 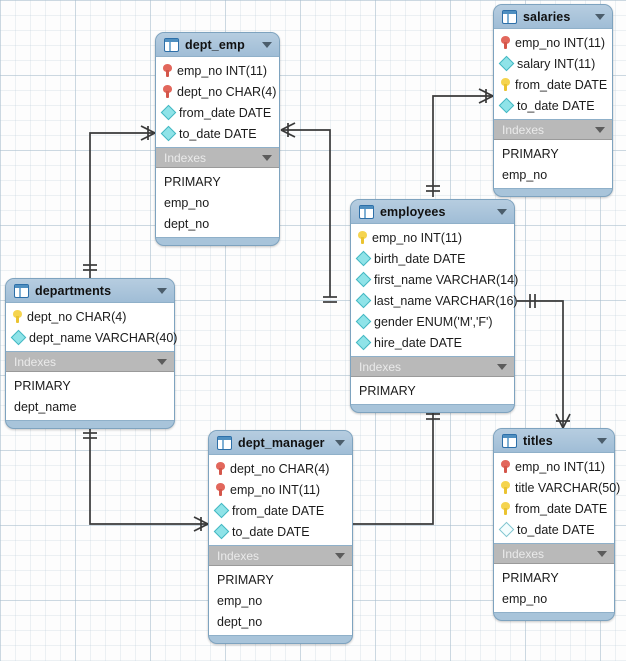 I want to click on table-icon, so click(x=171, y=44).